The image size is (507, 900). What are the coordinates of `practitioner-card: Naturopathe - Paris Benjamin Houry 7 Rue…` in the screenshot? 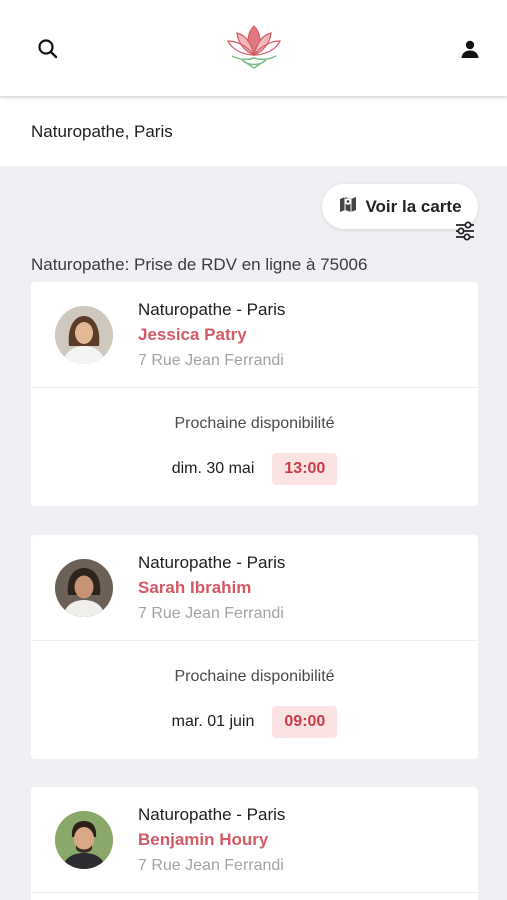 It's located at (254, 843).